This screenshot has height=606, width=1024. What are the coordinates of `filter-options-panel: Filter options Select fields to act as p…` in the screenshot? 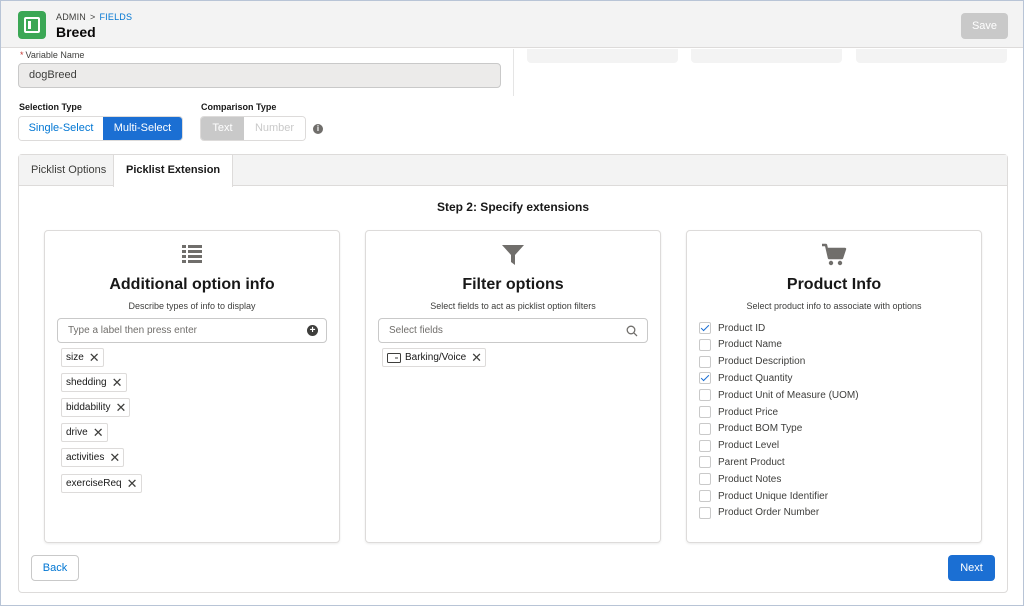 It's located at (513, 386).